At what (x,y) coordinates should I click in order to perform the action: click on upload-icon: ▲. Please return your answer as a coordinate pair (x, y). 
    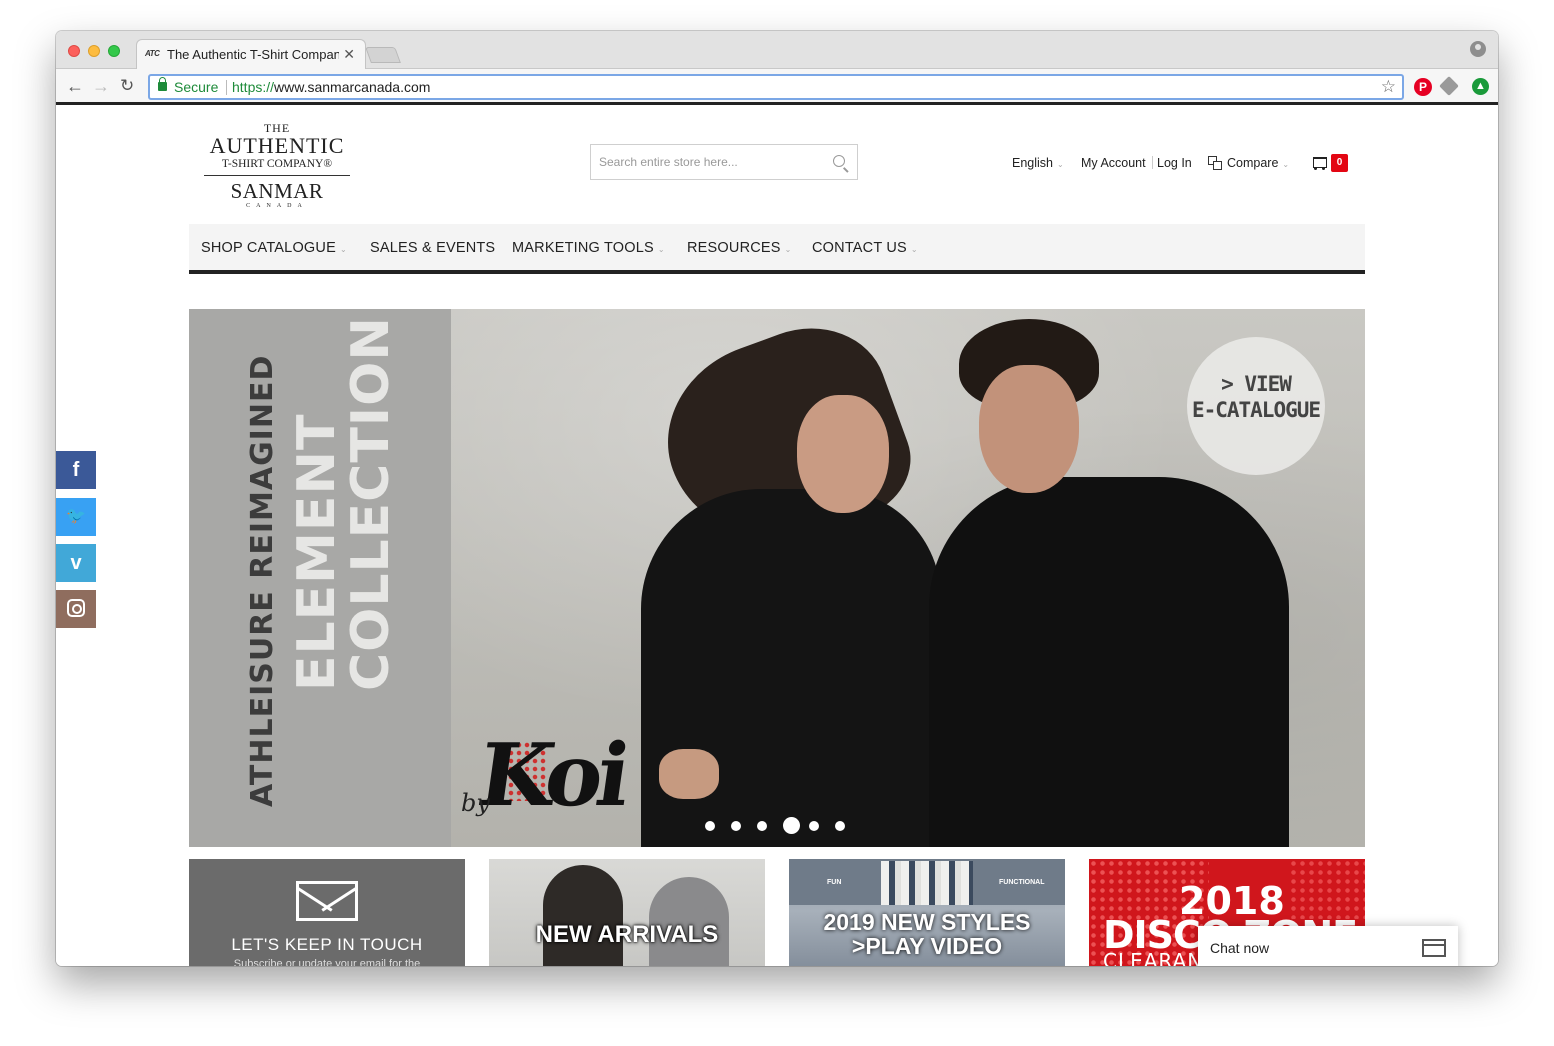
    Looking at the image, I should click on (1480, 86).